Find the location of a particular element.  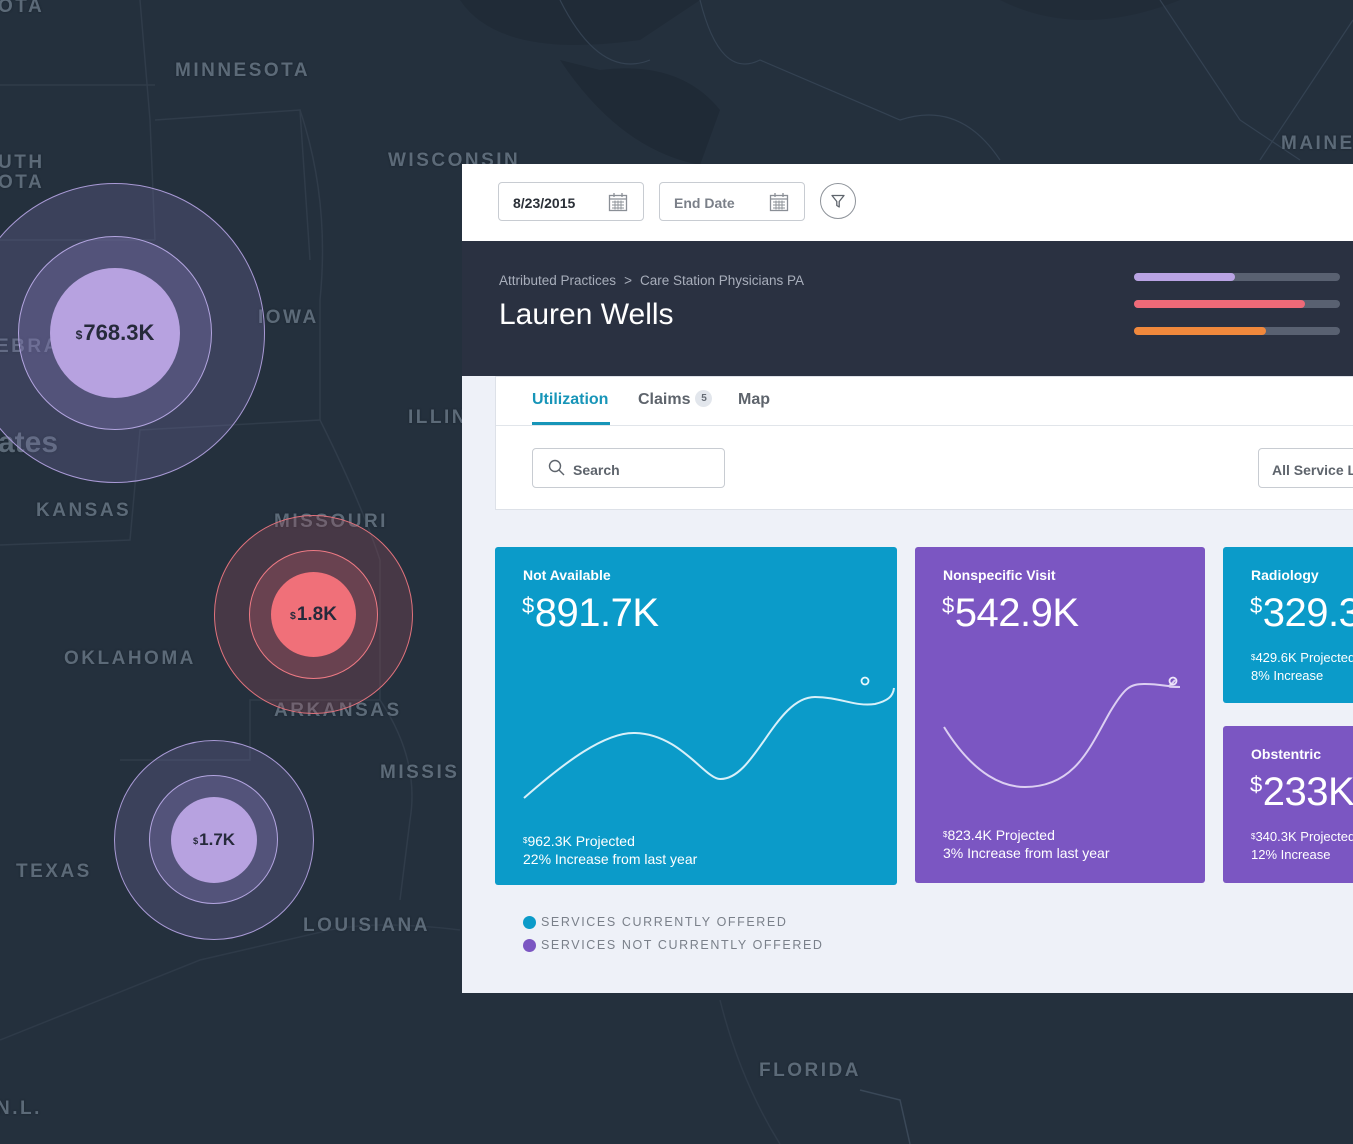

state-label: N.L. is located at coordinates (21, 1108).